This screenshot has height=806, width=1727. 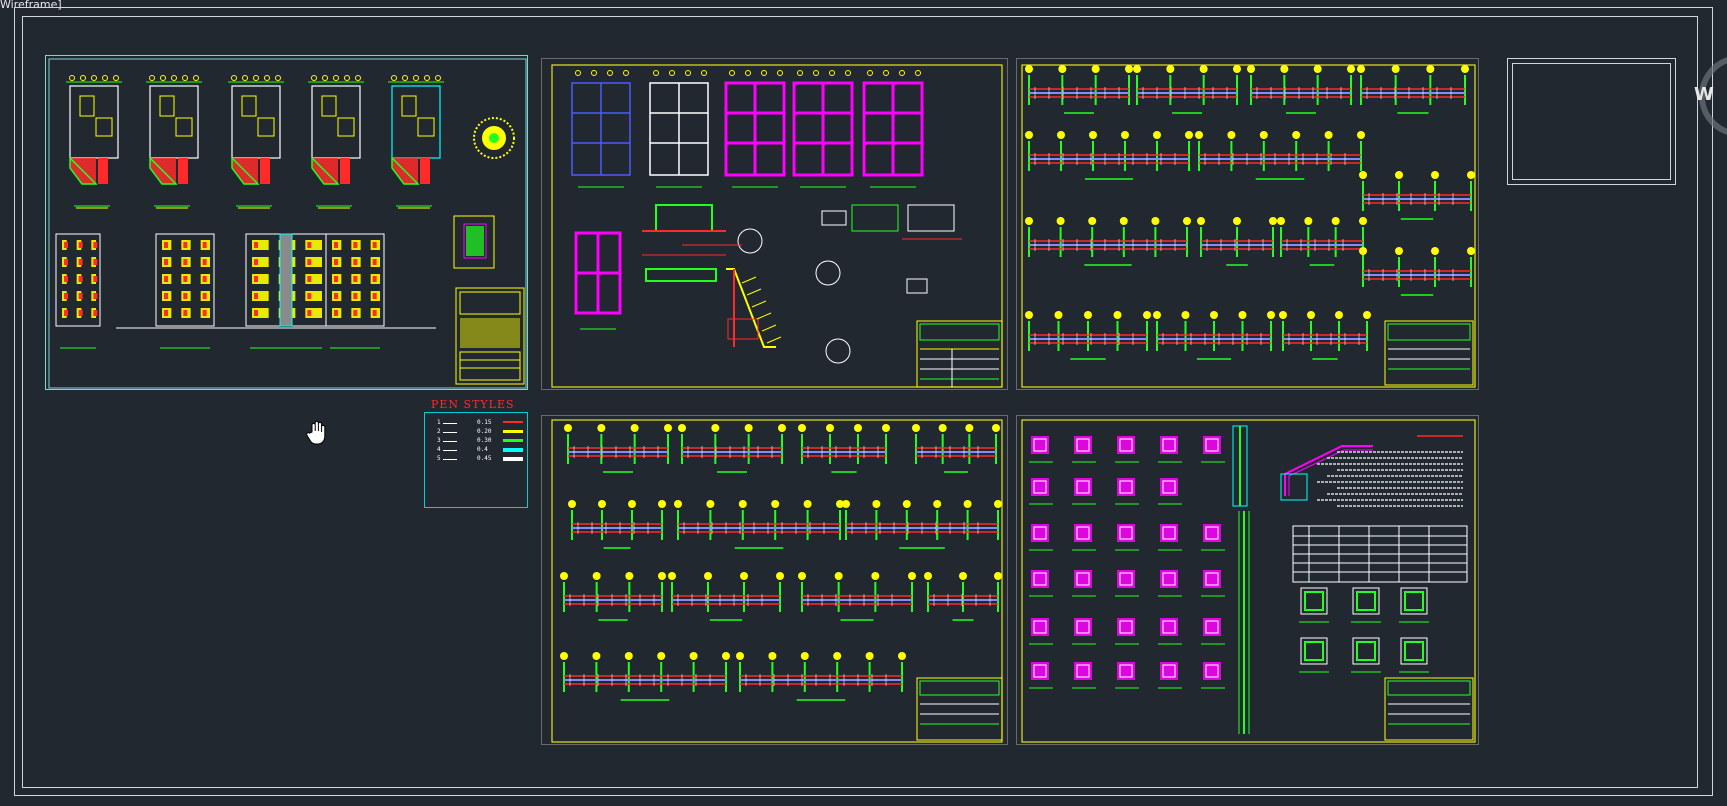 I want to click on beam-details-2-drawing, so click(x=777, y=581).